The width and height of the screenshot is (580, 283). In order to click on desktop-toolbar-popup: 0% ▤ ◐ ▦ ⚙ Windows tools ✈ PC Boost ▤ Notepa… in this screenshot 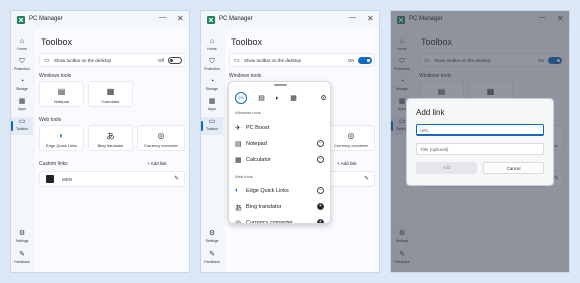, I will do `click(279, 152)`.